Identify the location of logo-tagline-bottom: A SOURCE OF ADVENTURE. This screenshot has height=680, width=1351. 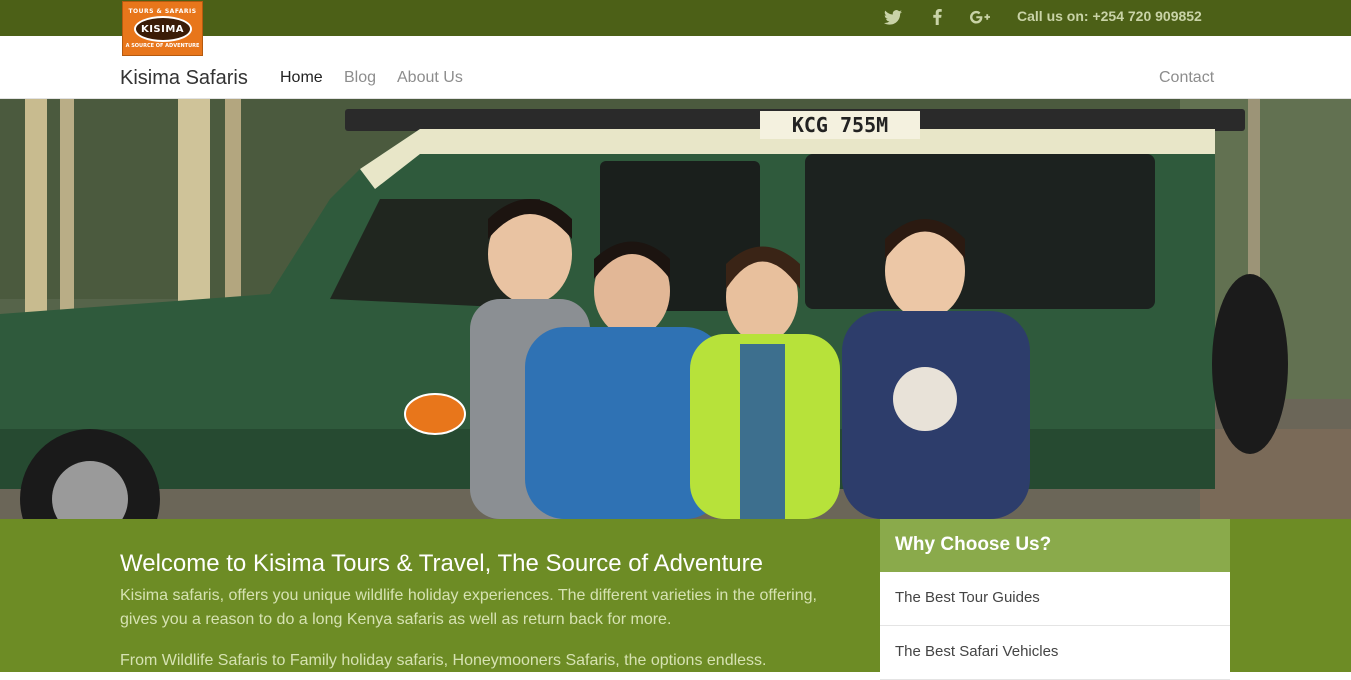
(162, 46).